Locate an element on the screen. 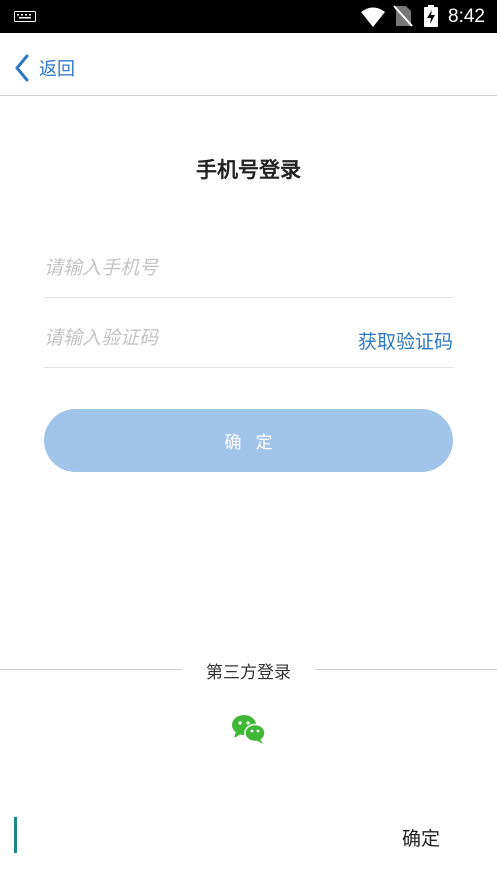 This screenshot has height=883, width=497. divider-left is located at coordinates (91, 669).